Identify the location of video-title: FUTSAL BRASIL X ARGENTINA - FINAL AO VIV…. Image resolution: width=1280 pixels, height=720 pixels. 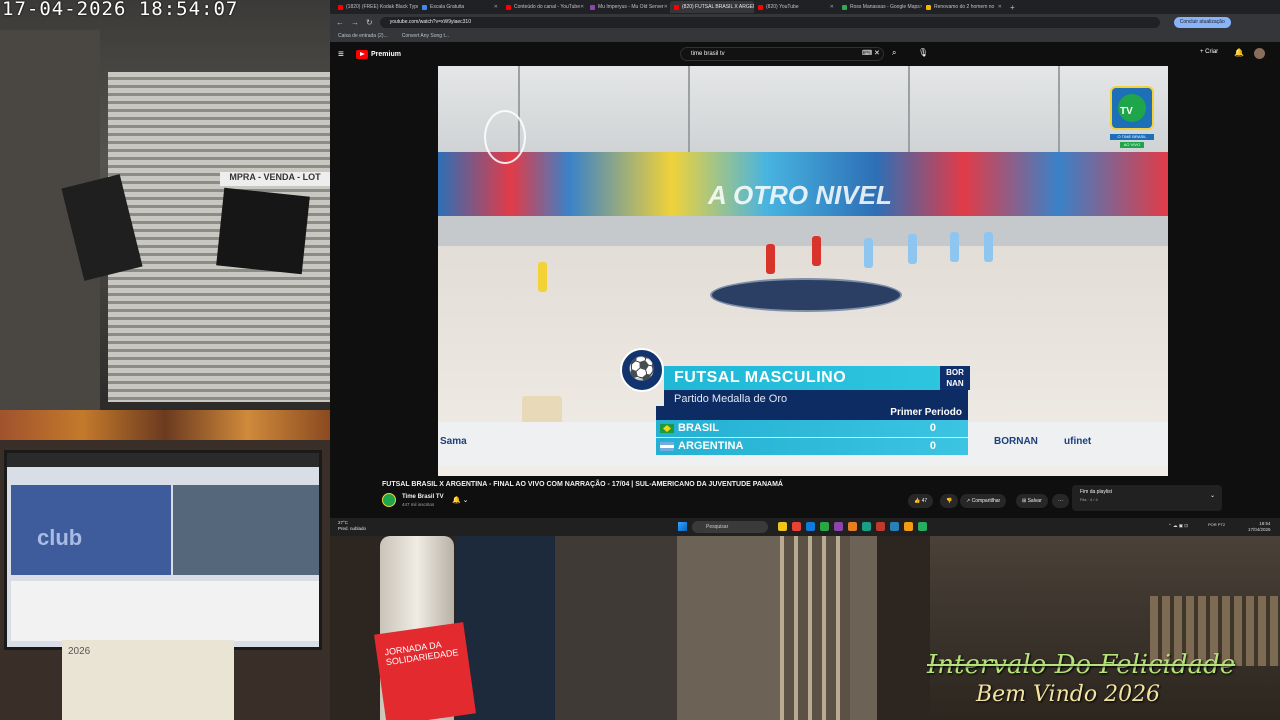
(582, 484).